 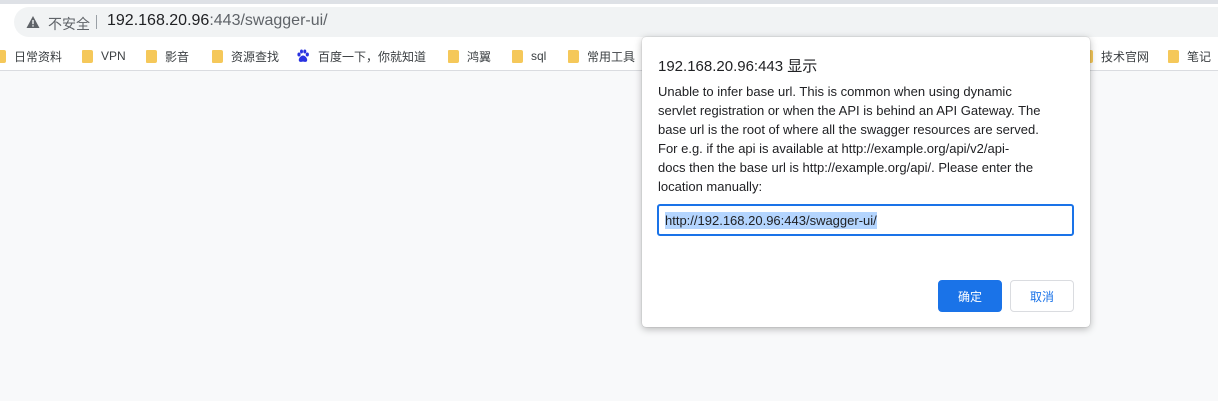 I want to click on bookmark-item: 技术官网, so click(x=1115, y=56).